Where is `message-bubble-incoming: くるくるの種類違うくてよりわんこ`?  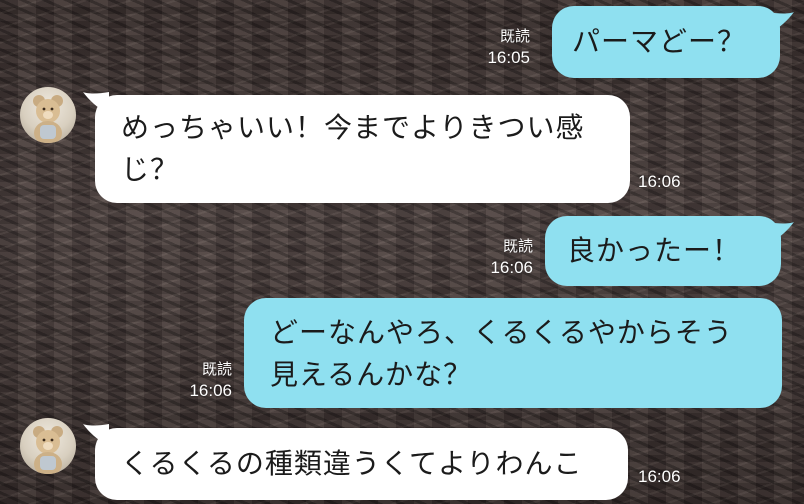
message-bubble-incoming: くるくるの種類違うくてよりわんこ is located at coordinates (361, 464).